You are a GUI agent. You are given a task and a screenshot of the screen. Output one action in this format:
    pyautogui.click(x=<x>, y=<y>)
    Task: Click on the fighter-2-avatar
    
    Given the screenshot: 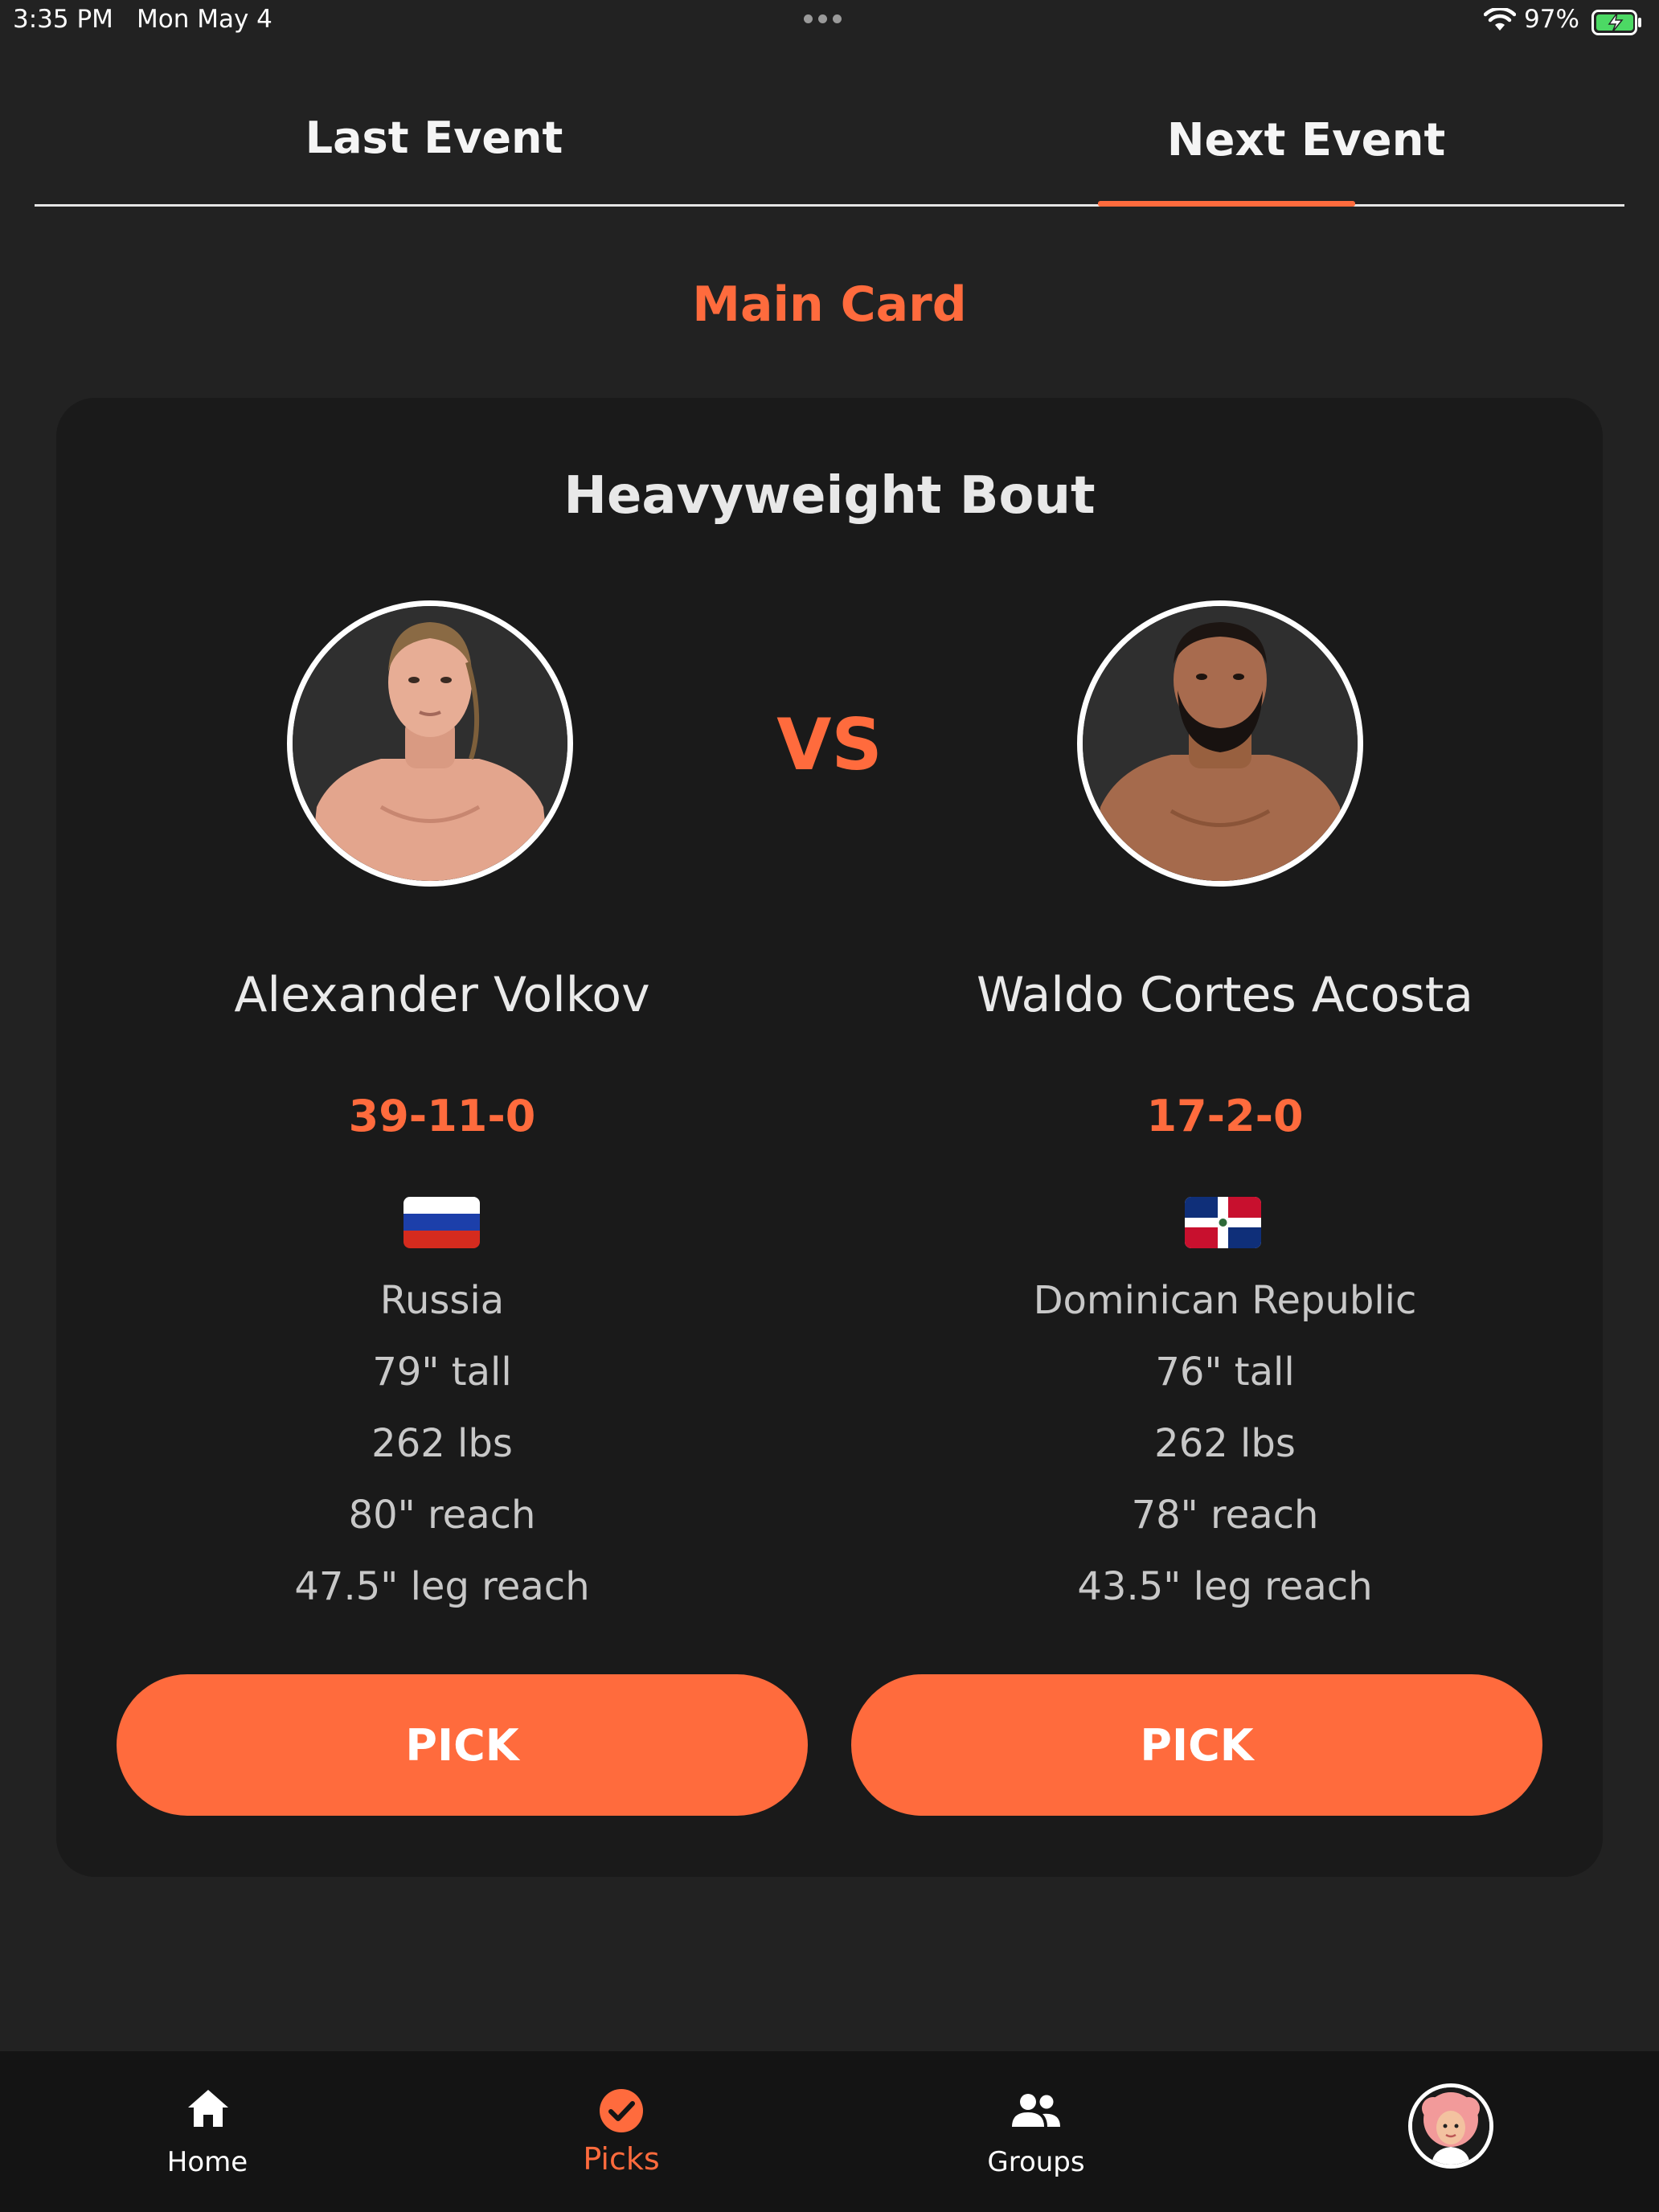 What is the action you would take?
    pyautogui.click(x=1220, y=743)
    